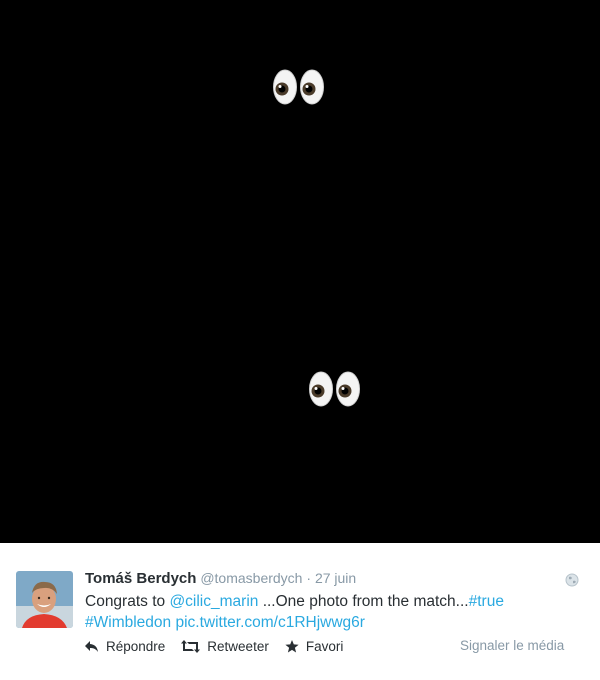  I want to click on reply-label: Répondre, so click(136, 646).